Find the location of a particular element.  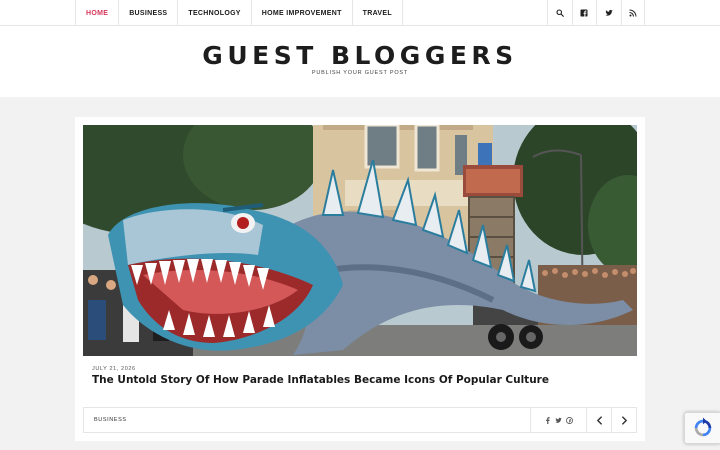

nav-item-home: HOME is located at coordinates (96, 13).